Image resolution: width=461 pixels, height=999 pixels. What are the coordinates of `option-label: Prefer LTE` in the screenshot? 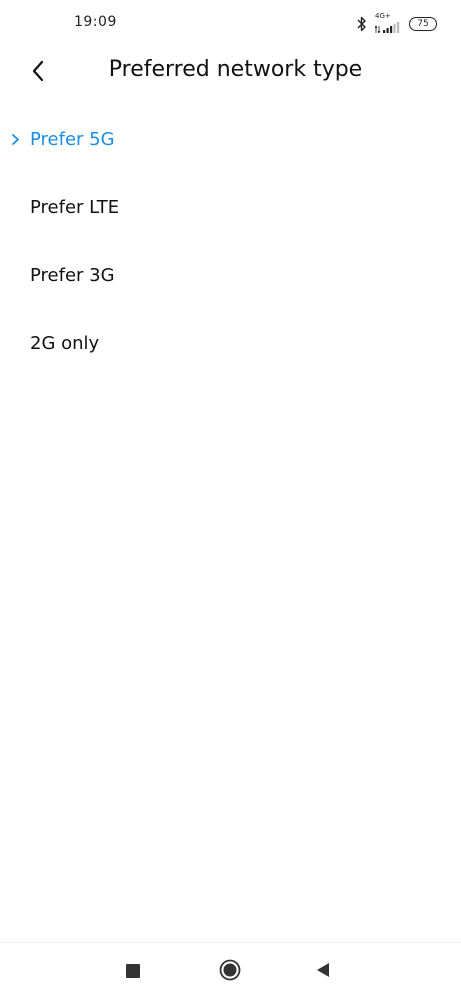 It's located at (75, 207).